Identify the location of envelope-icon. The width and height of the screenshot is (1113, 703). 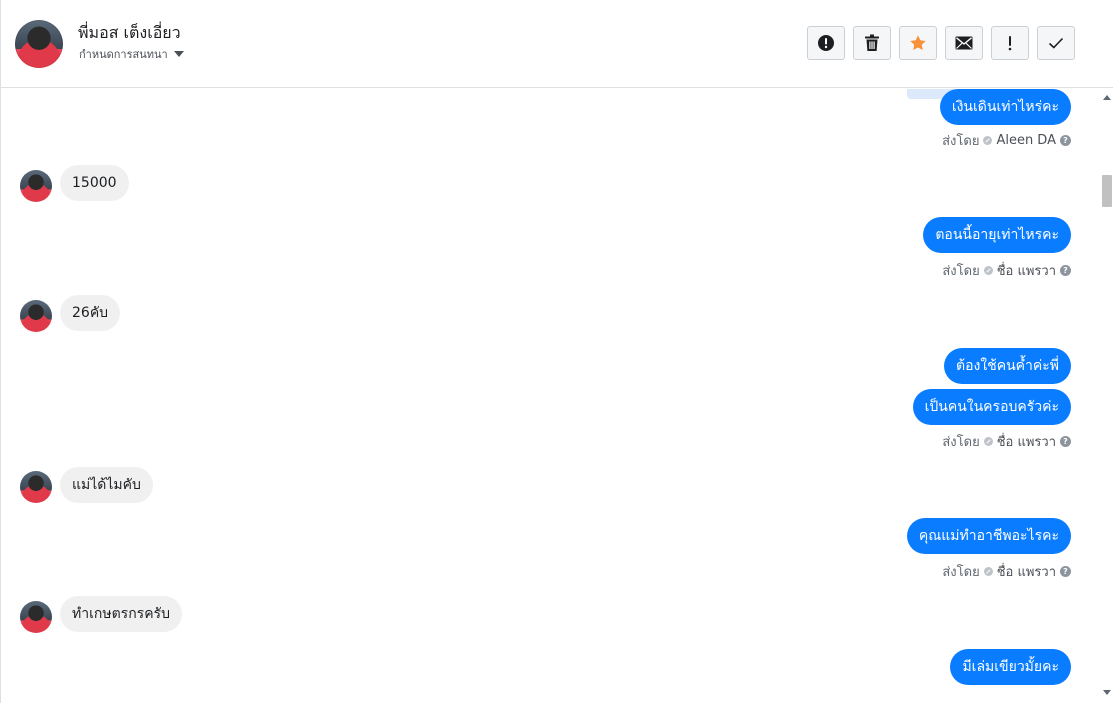
(964, 43).